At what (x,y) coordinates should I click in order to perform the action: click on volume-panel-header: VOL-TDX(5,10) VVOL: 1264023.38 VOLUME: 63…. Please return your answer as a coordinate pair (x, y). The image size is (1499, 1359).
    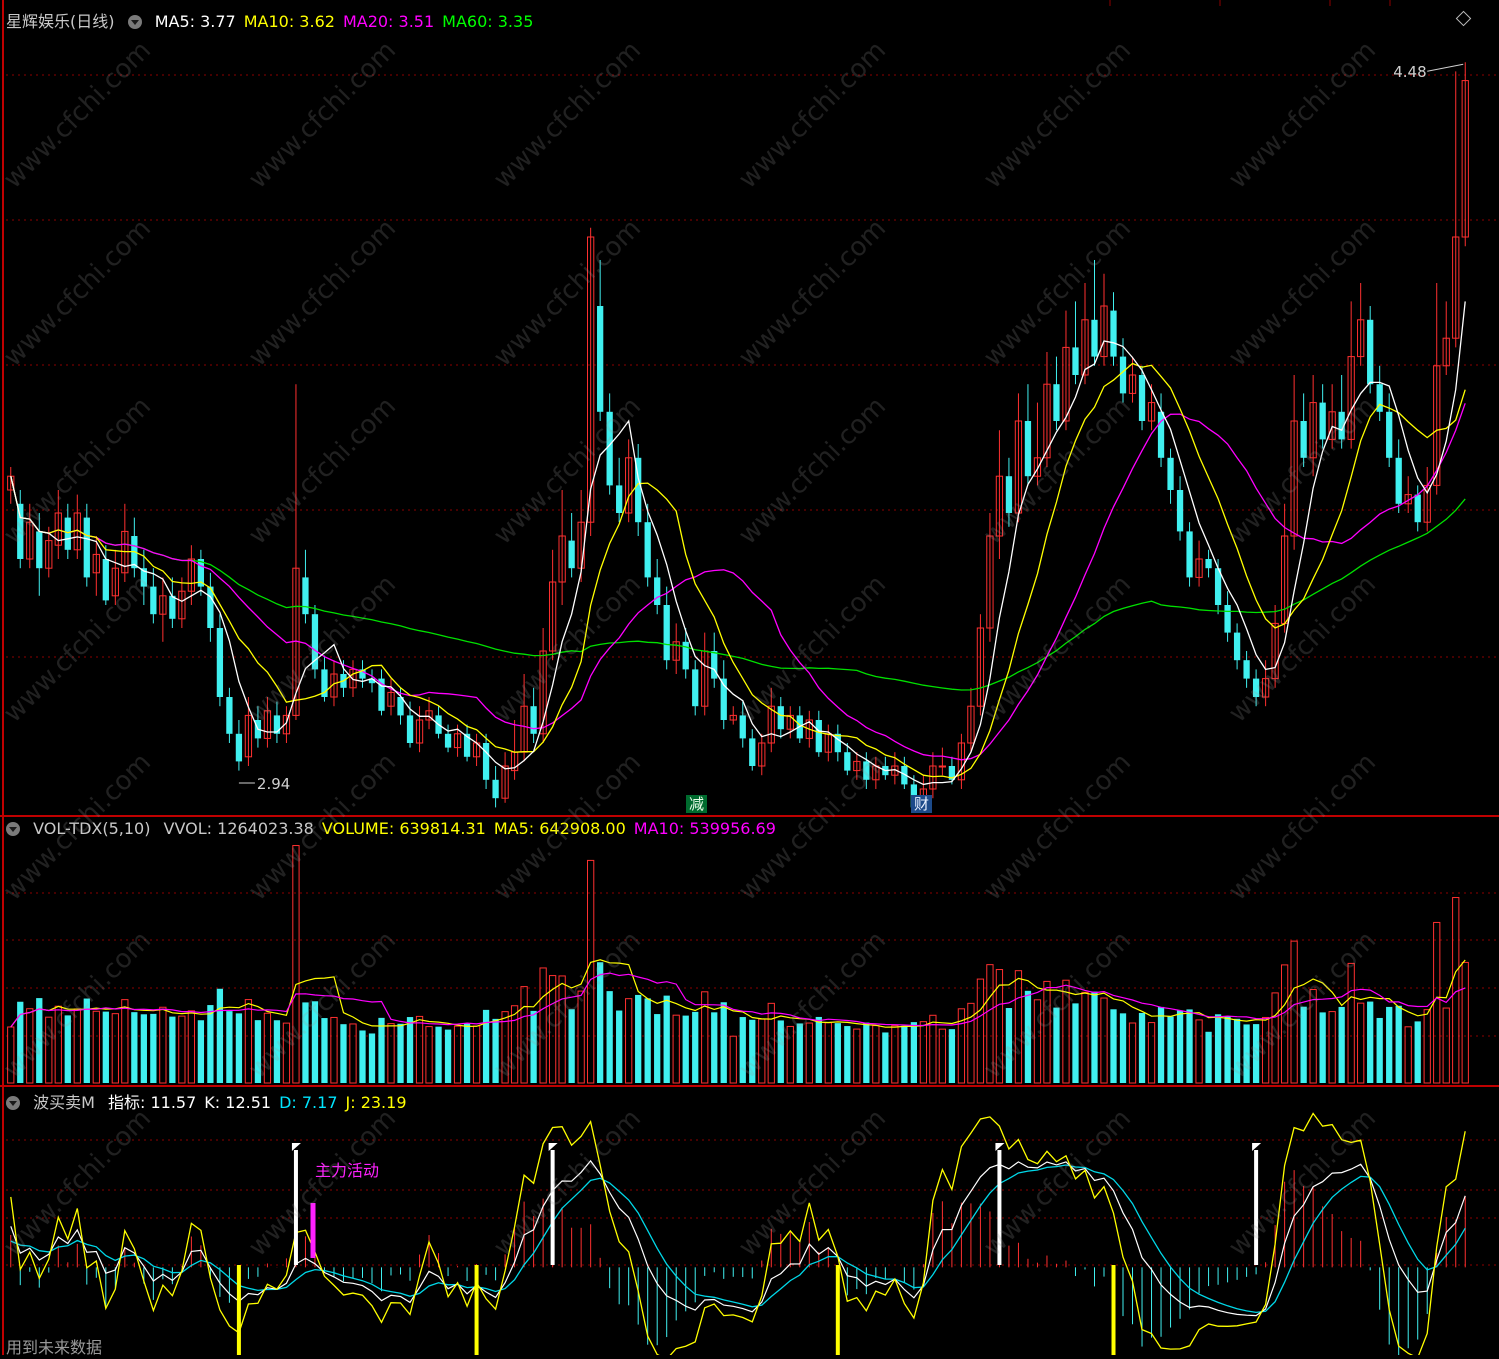
    Looking at the image, I should click on (399, 828).